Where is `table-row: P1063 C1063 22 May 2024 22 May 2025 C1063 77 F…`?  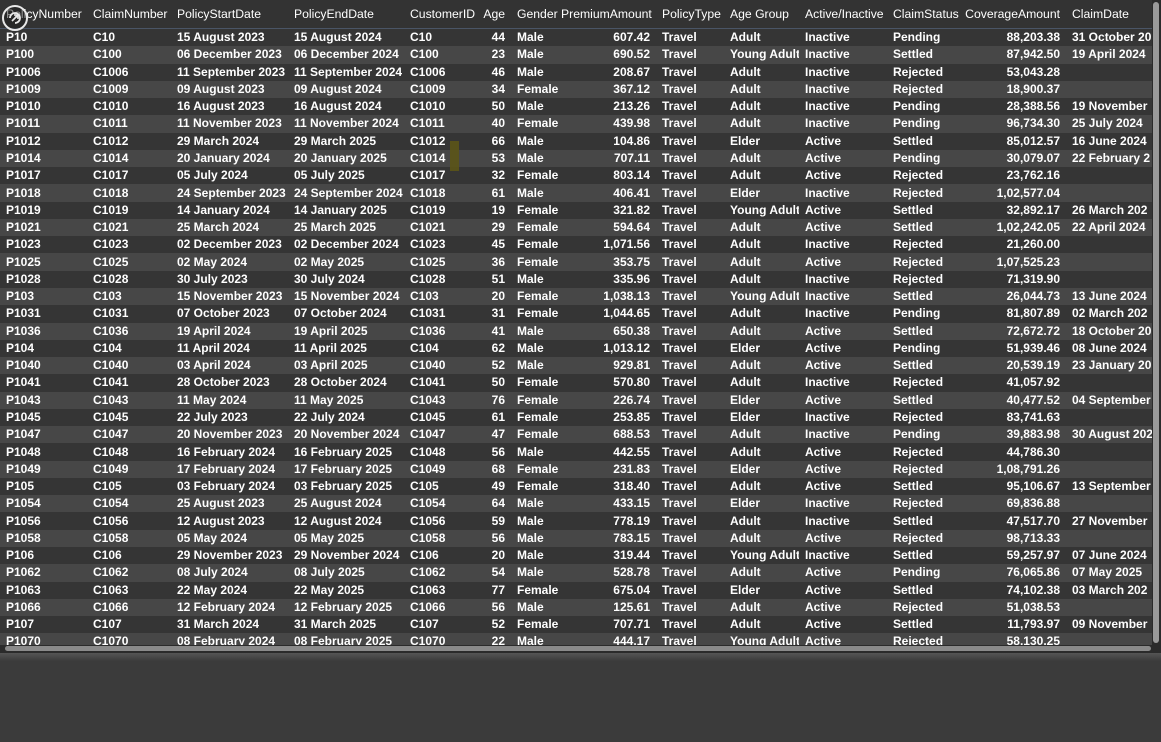 table-row: P1063 C1063 22 May 2024 22 May 2025 C1063 77 F… is located at coordinates (576, 590).